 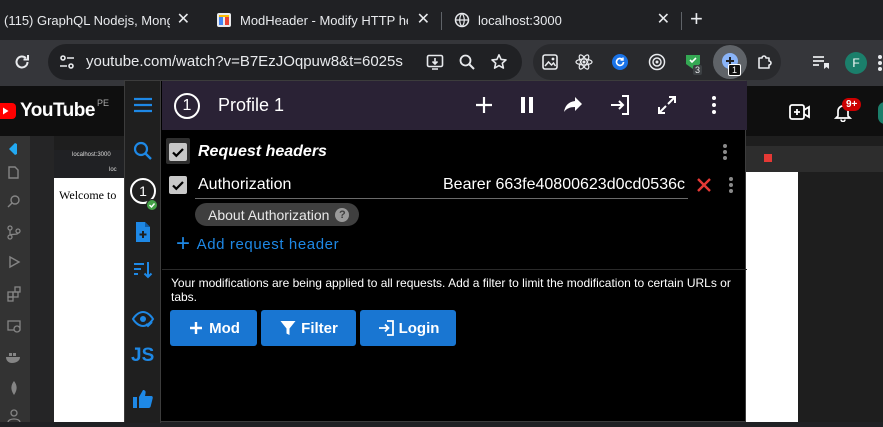 What do you see at coordinates (441, 198) in the screenshot?
I see `header-field-underline` at bounding box center [441, 198].